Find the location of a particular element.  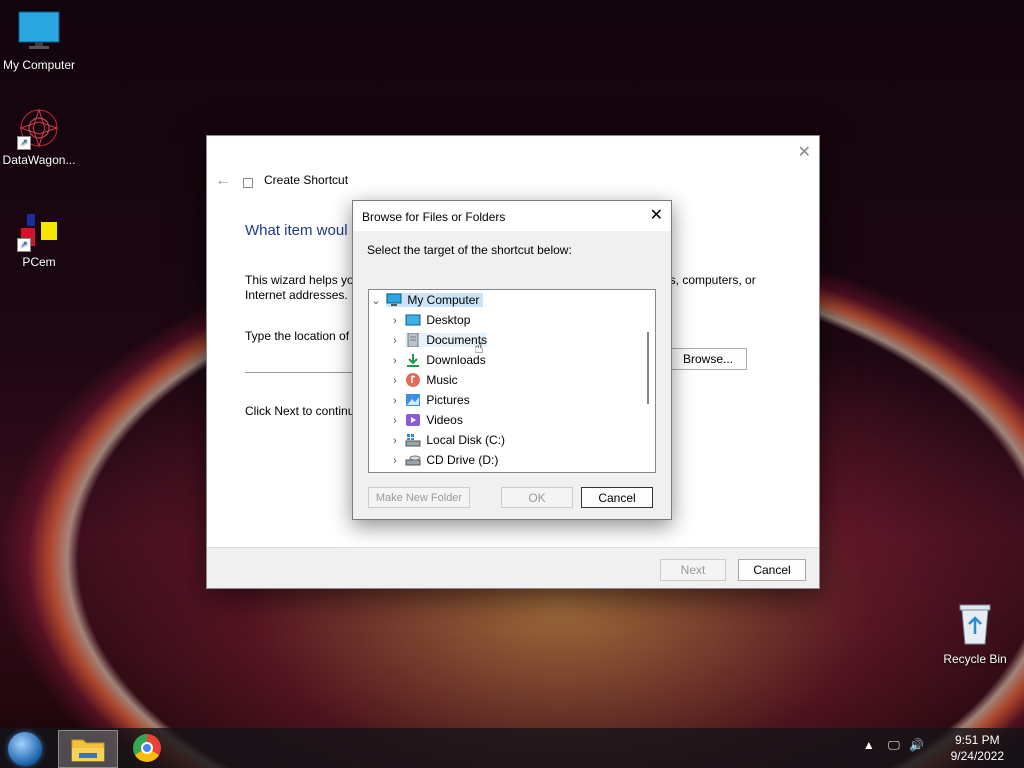

download-icon is located at coordinates (413, 360).